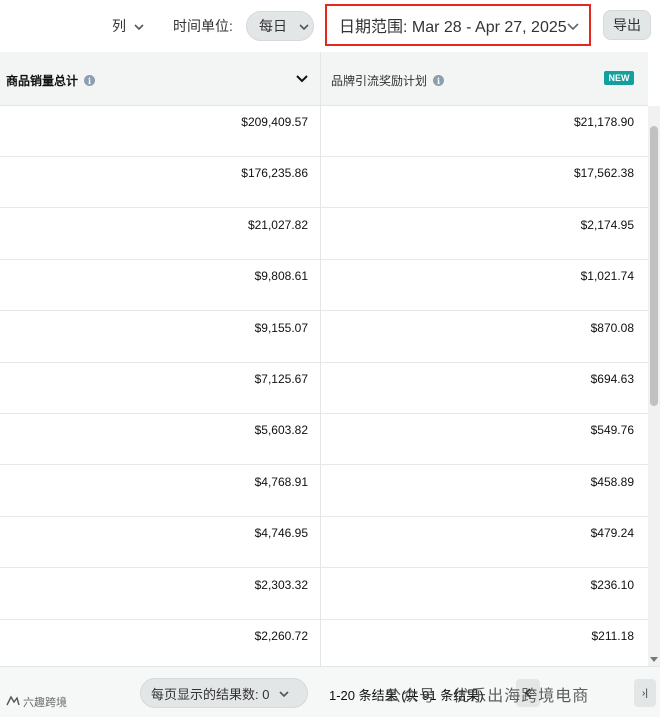 The height and width of the screenshot is (717, 660). I want to click on table-row: $2,260.72 $211.18, so click(324, 643).